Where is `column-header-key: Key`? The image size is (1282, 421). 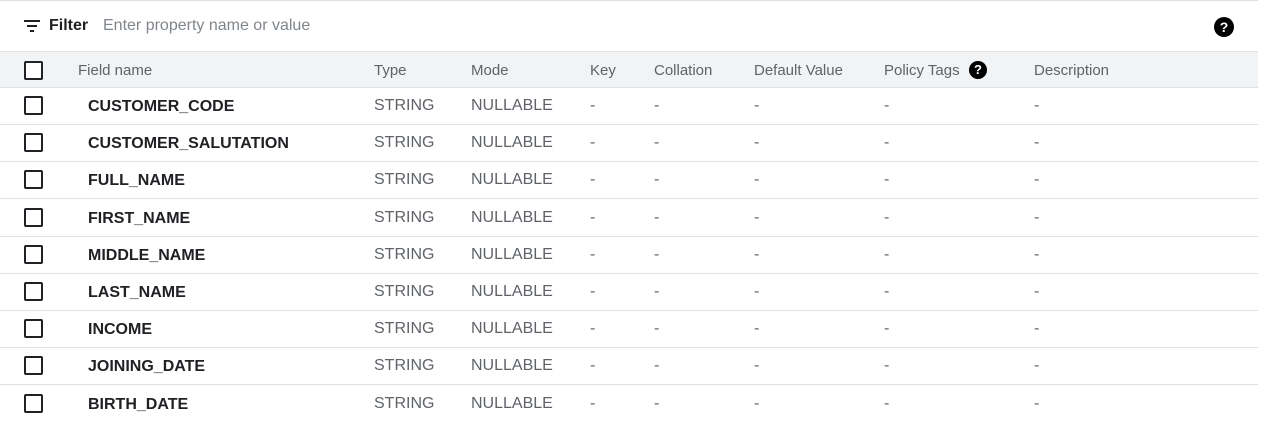 column-header-key: Key is located at coordinates (603, 70).